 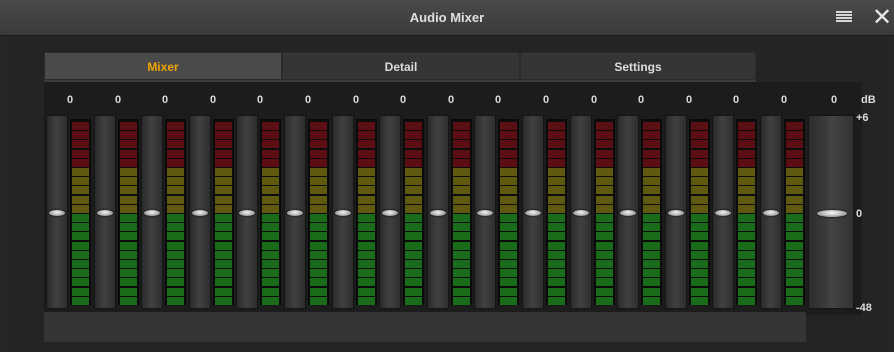 What do you see at coordinates (425, 327) in the screenshot?
I see `channel-number-row` at bounding box center [425, 327].